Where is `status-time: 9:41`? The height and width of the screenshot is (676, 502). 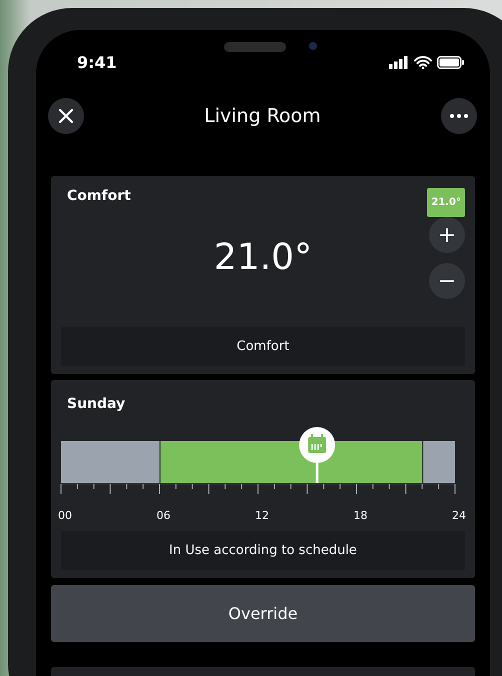 status-time: 9:41 is located at coordinates (97, 62).